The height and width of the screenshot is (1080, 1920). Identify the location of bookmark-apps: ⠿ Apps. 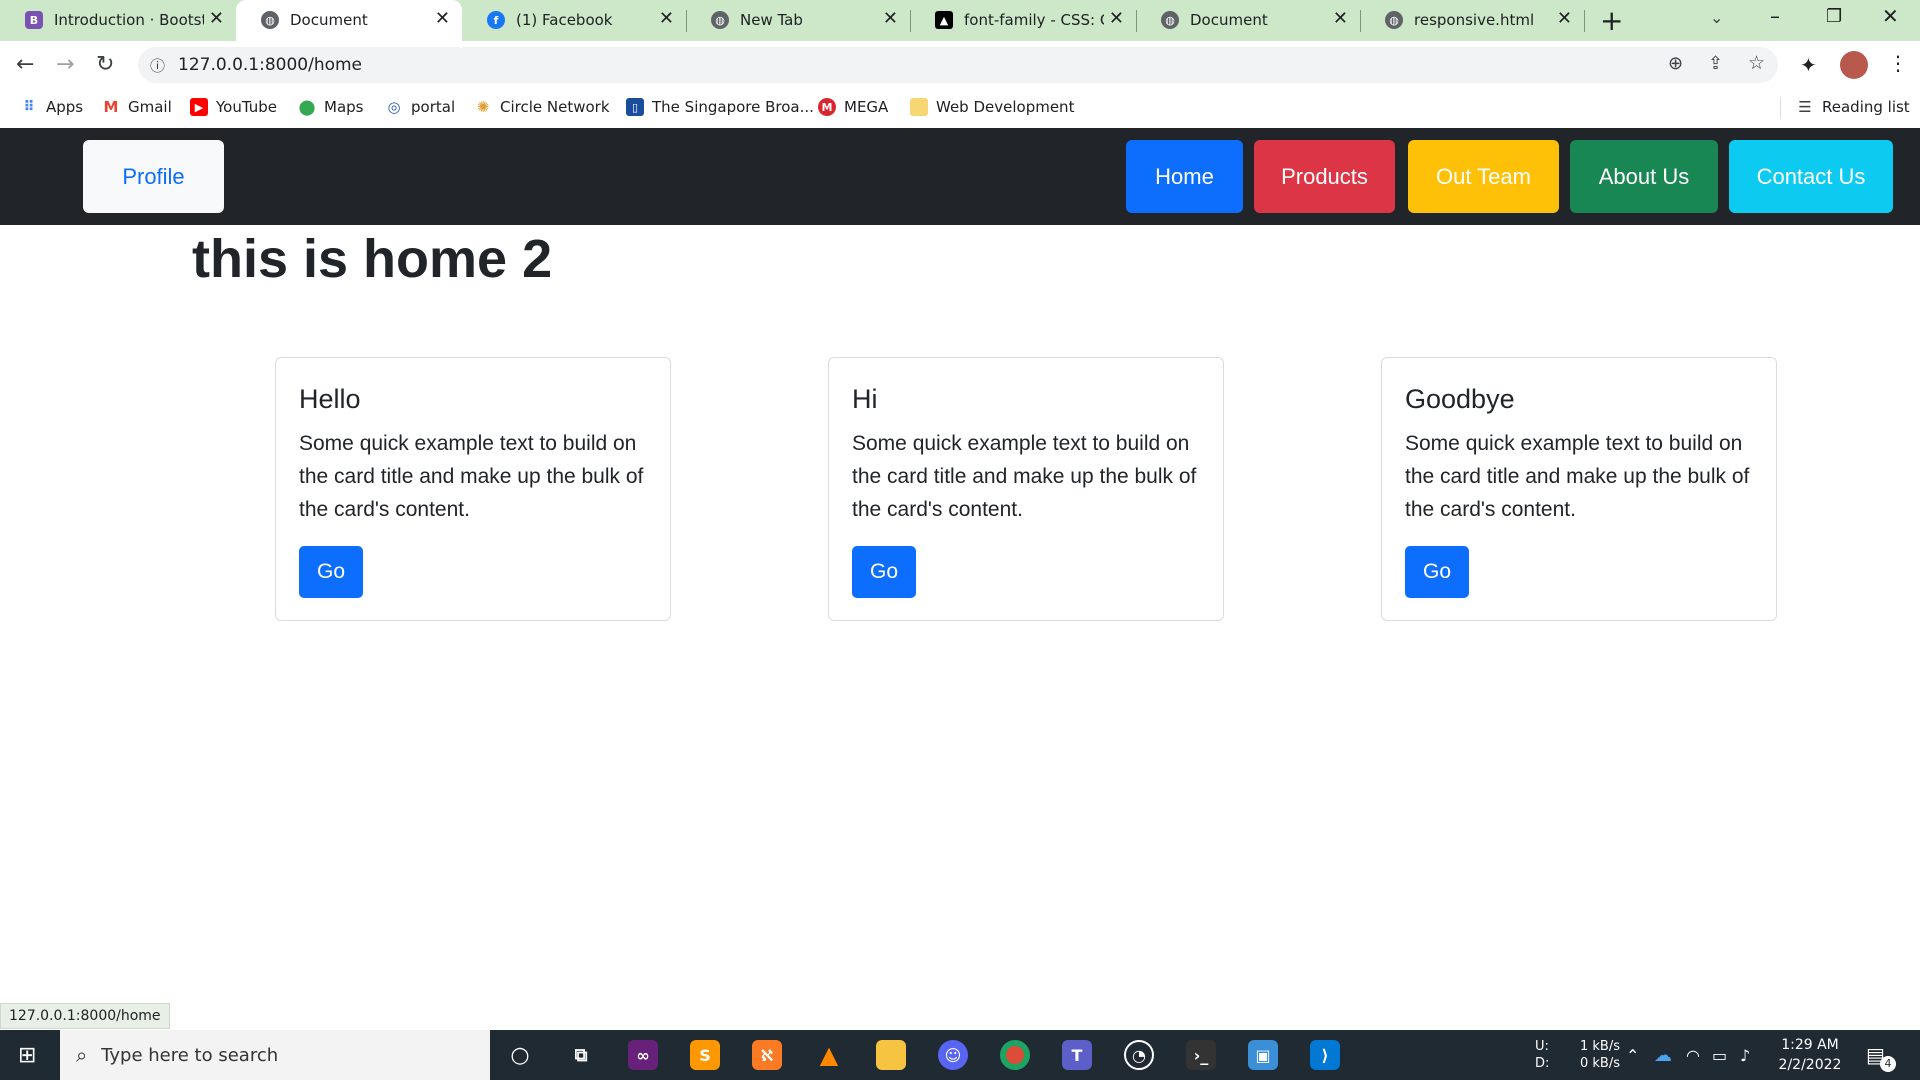
(51, 107).